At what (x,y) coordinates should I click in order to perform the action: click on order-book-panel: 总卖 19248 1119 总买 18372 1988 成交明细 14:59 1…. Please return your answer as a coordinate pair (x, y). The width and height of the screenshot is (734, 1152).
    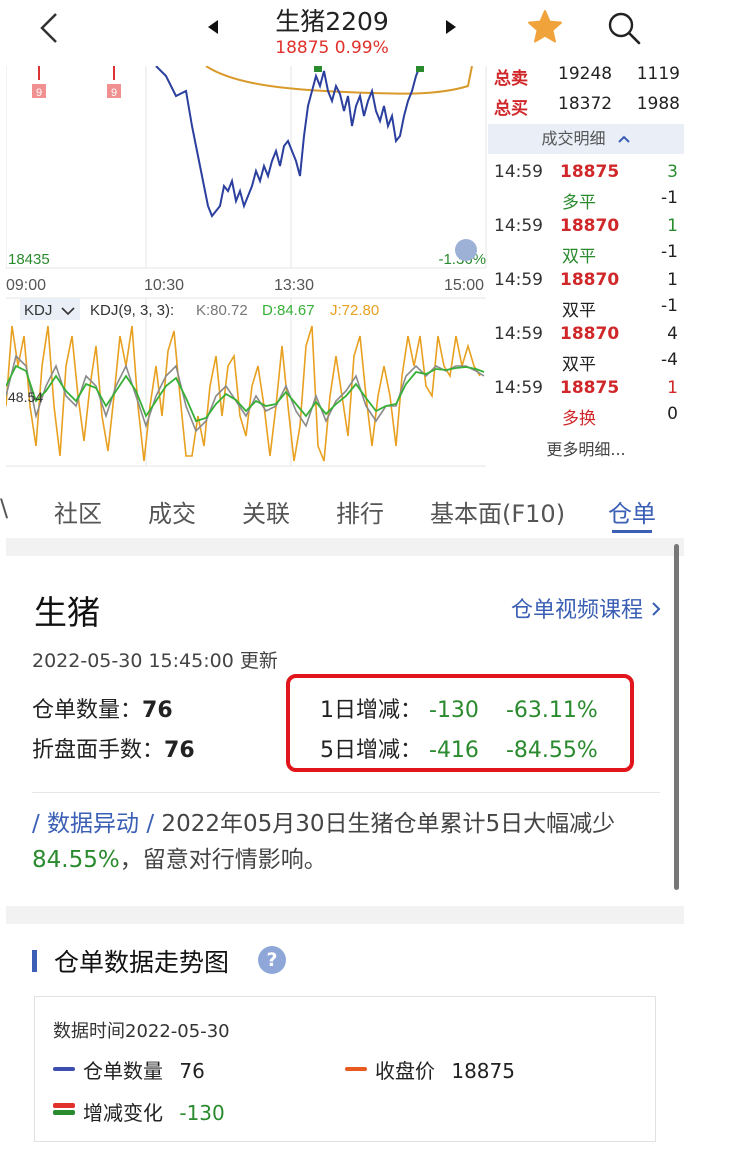
    Looking at the image, I should click on (586, 265).